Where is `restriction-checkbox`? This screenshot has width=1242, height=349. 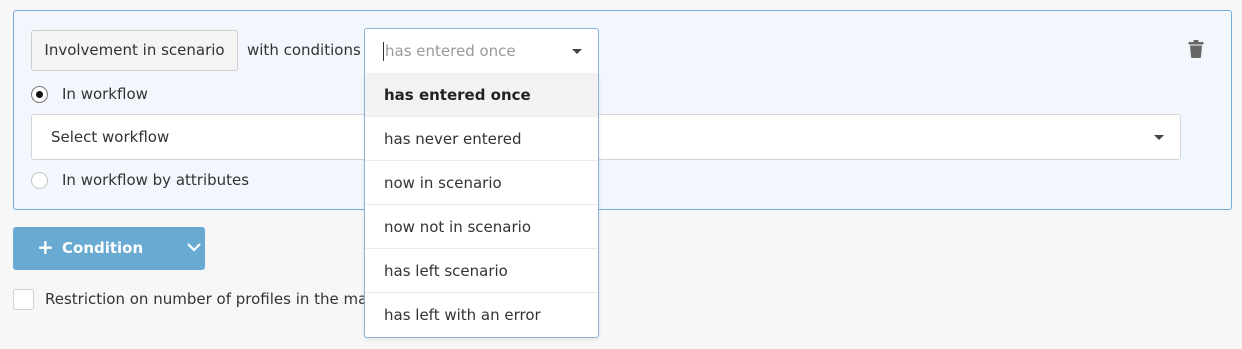 restriction-checkbox is located at coordinates (23, 299).